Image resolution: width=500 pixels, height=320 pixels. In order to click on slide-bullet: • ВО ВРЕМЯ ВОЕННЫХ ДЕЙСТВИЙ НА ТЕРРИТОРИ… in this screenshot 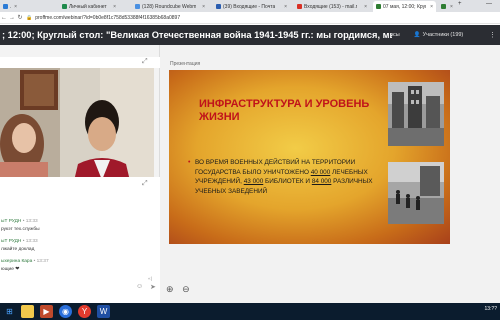, I will do `click(281, 177)`.